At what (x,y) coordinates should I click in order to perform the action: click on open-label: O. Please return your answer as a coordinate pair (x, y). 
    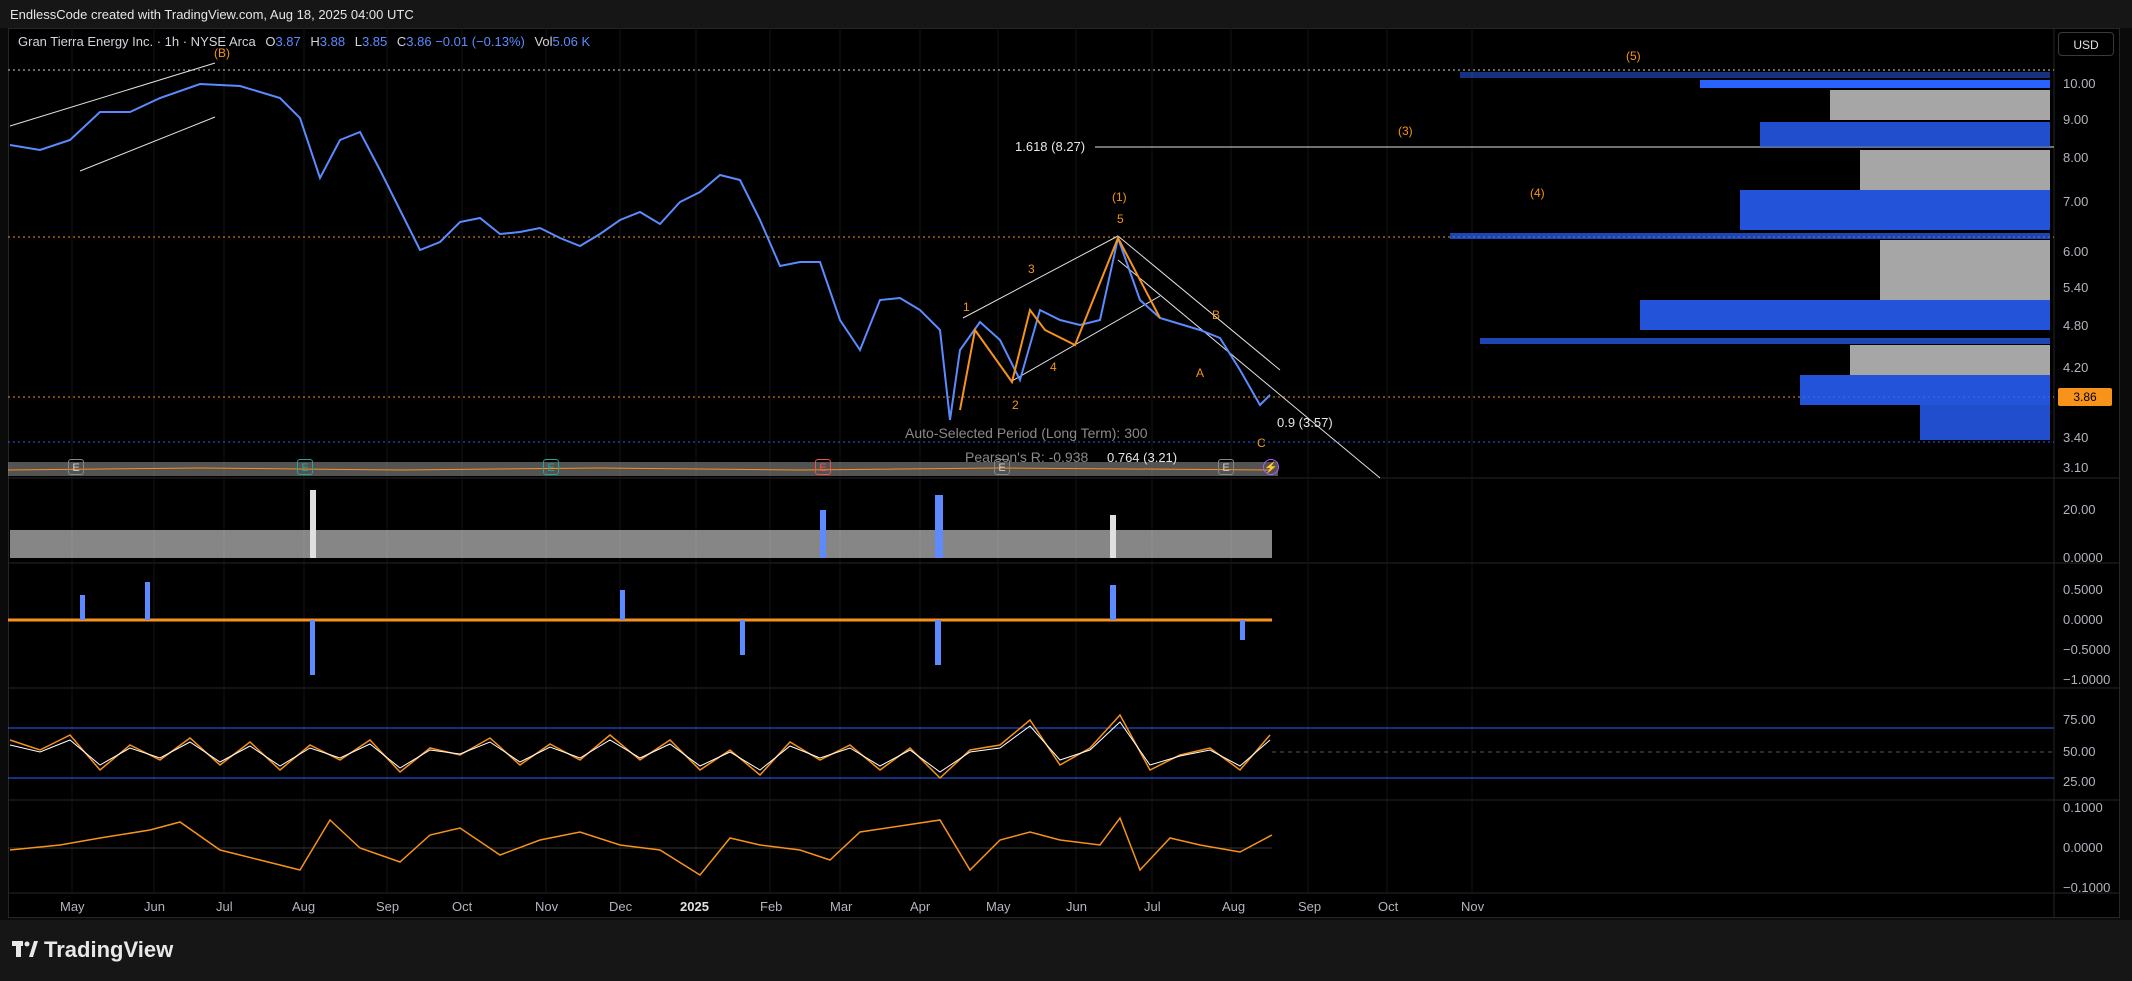
    Looking at the image, I should click on (270, 41).